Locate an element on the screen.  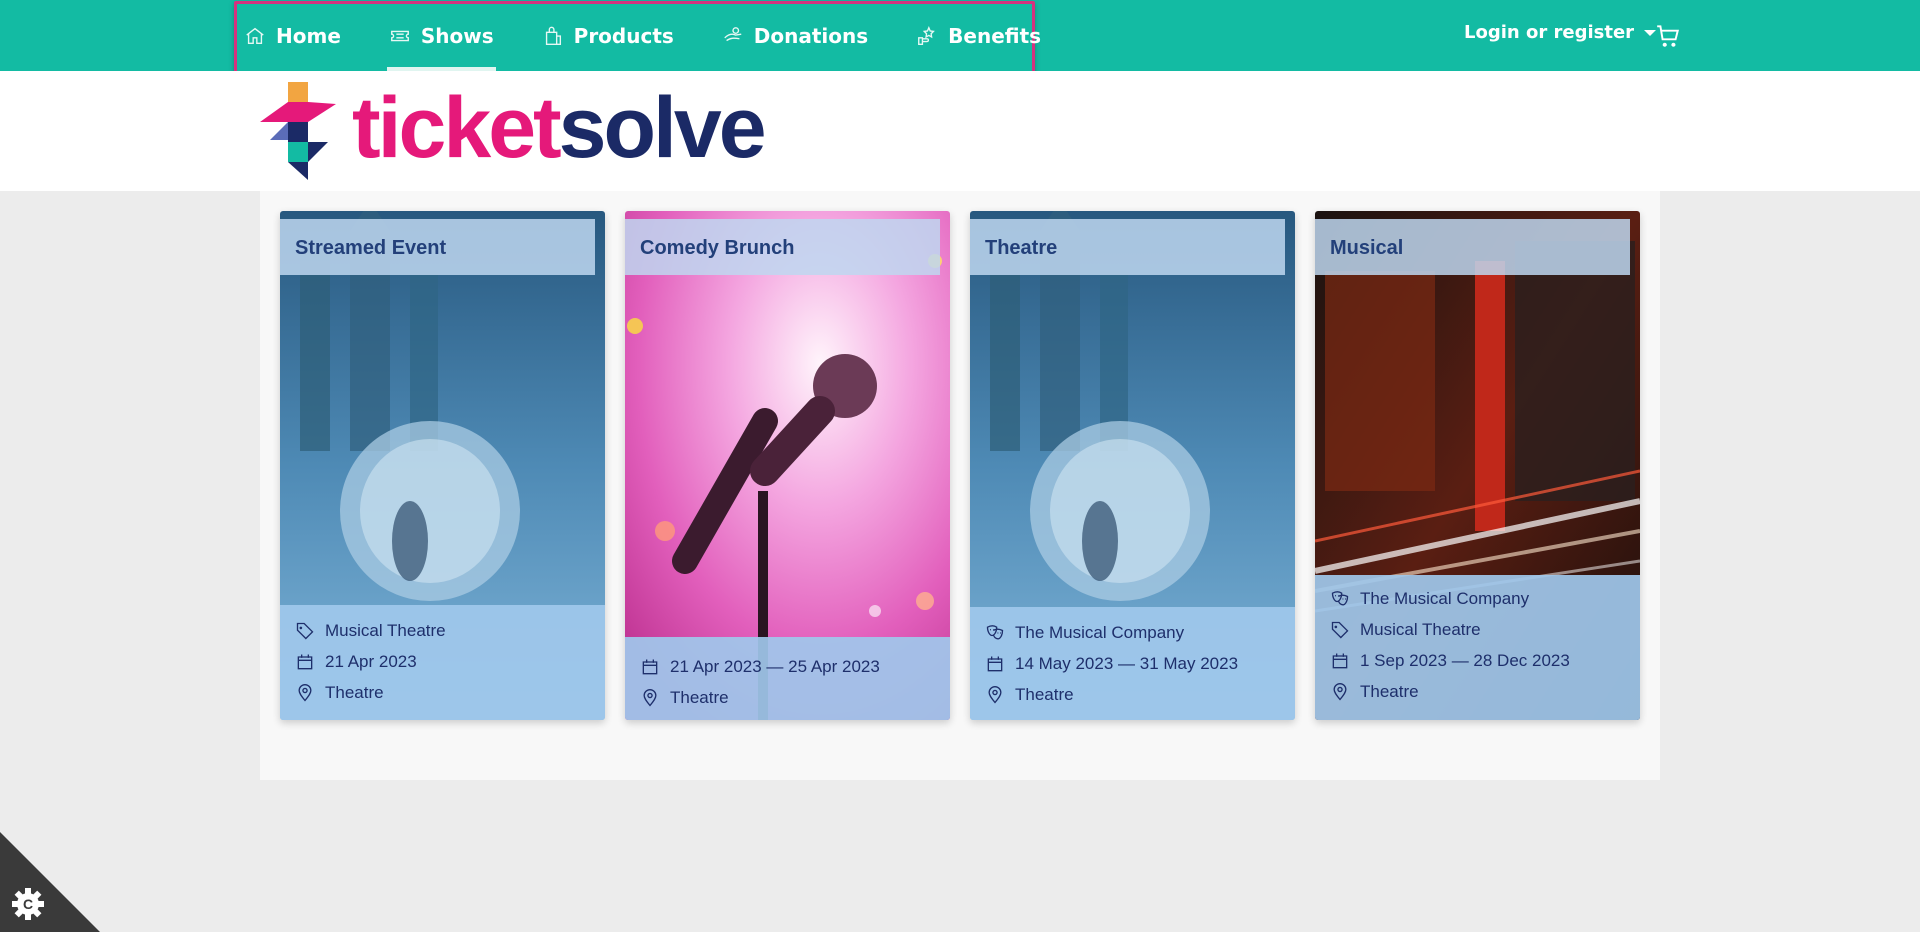
card-date-row: 21 Apr 2023 is located at coordinates (442, 661).